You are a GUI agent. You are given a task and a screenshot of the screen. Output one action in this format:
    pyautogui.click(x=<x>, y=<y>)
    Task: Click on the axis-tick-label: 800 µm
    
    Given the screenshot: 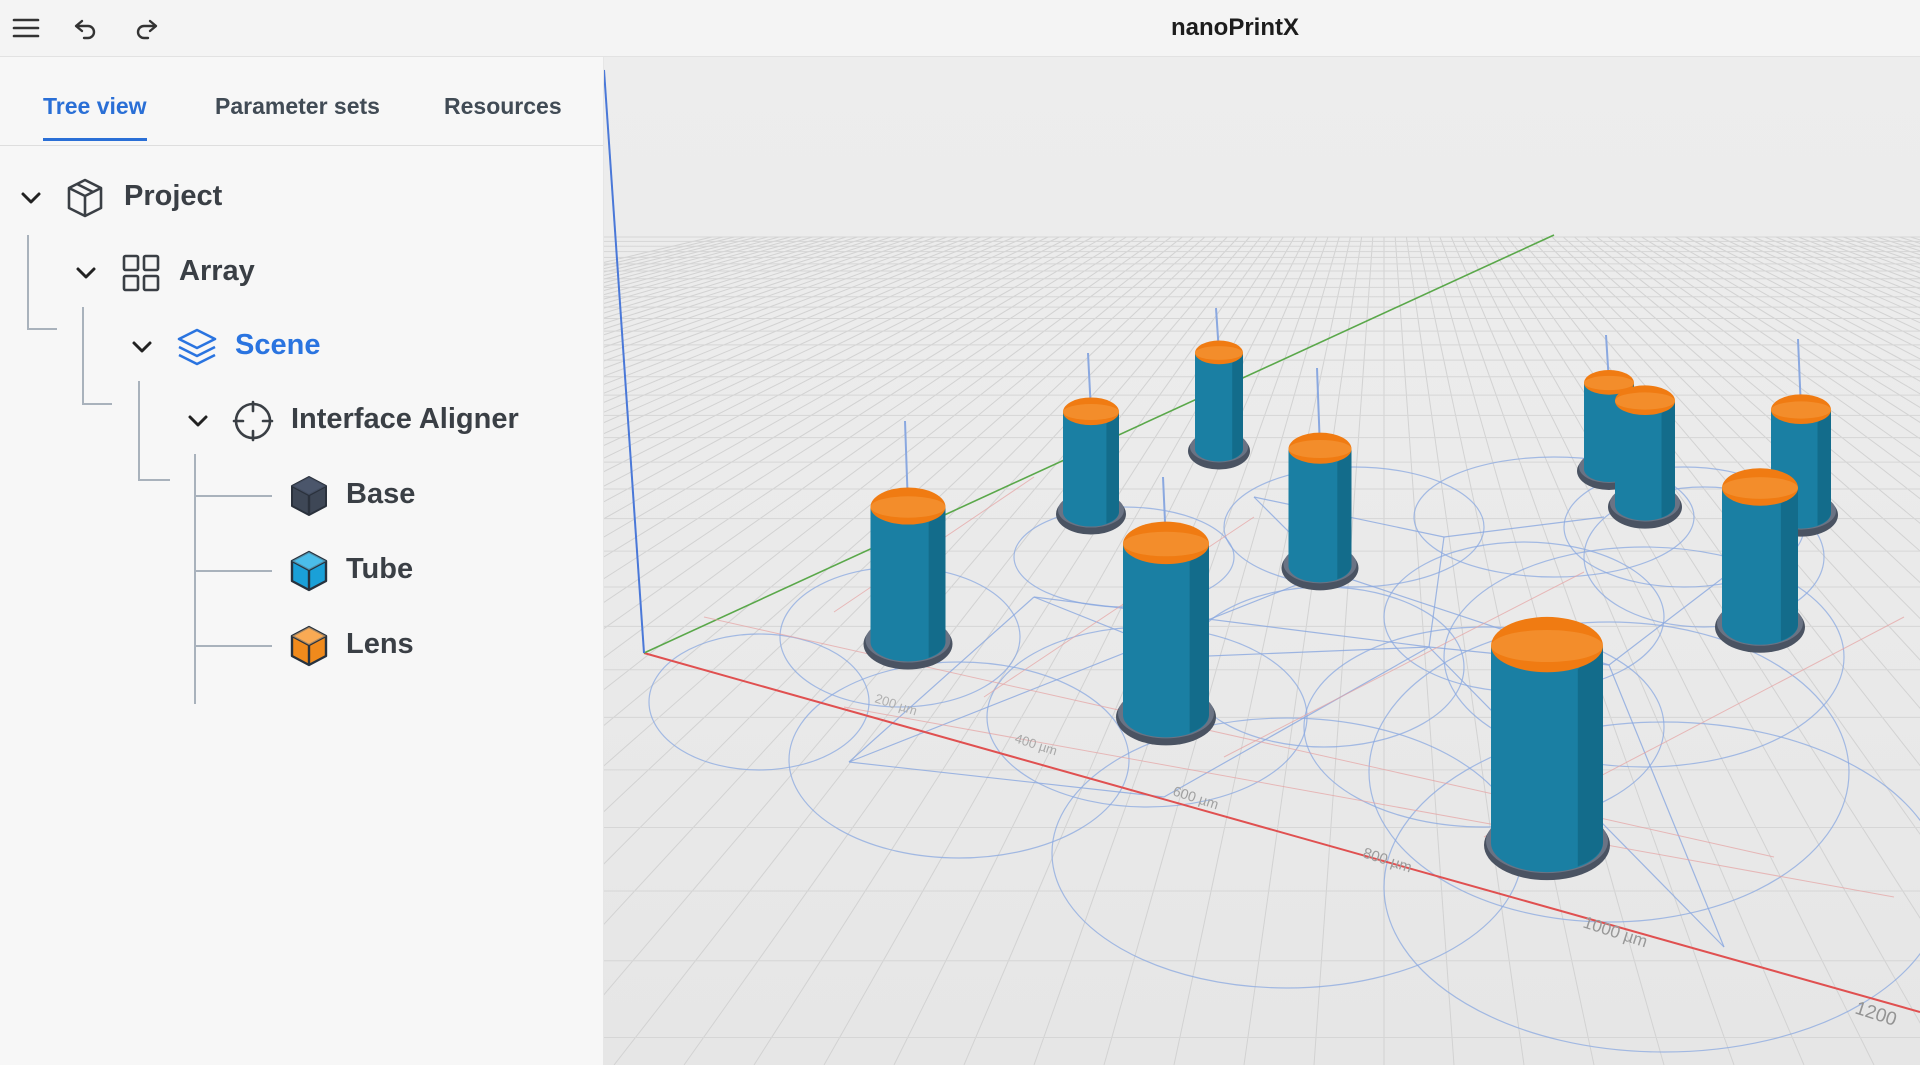 What is the action you would take?
    pyautogui.click(x=1387, y=861)
    